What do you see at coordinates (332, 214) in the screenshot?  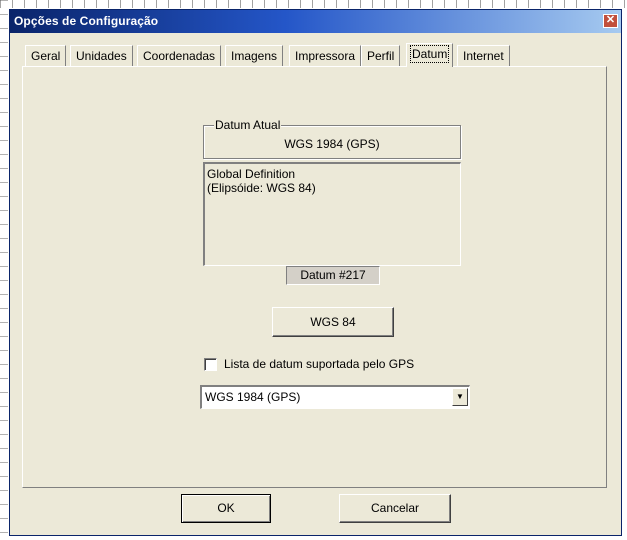 I see `datum-definition-box: Global Definition (Elipsóide: WGS 84)` at bounding box center [332, 214].